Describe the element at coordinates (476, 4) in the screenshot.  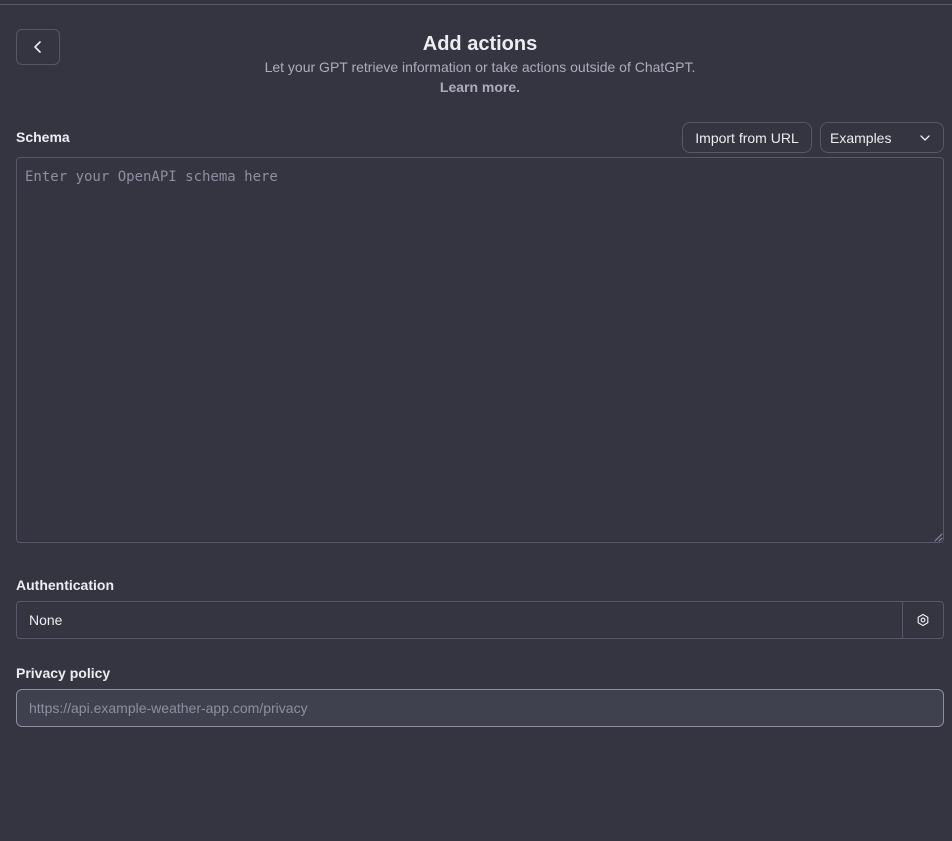
I see `top-divider` at that location.